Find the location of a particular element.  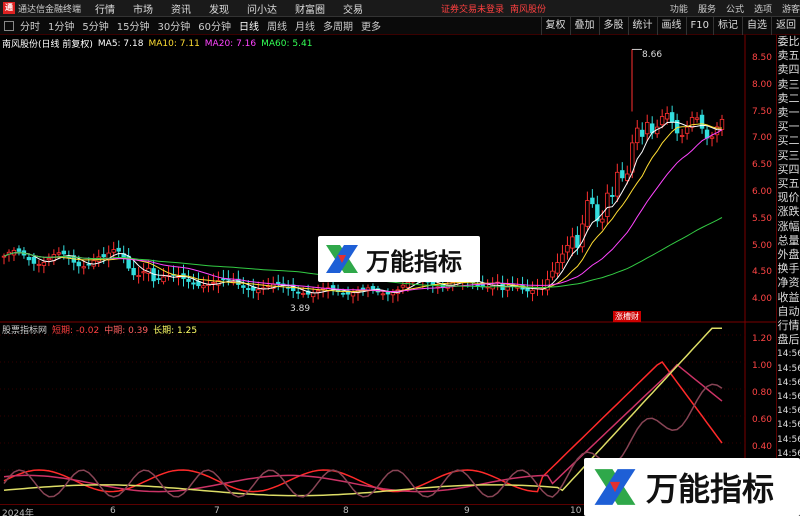

menu-shichang: 市场 is located at coordinates (143, 8).